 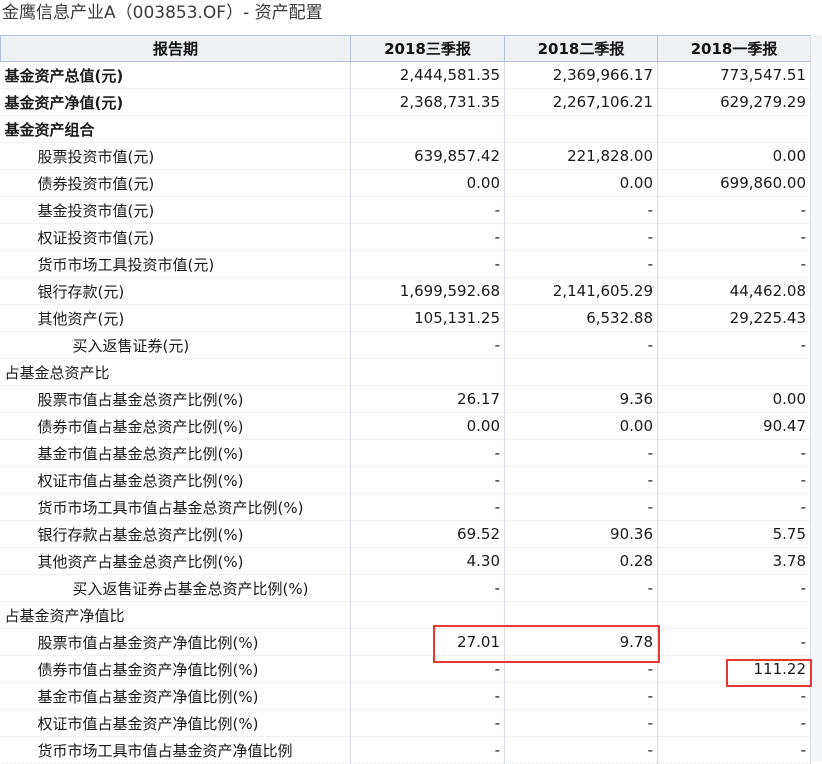 What do you see at coordinates (175, 48) in the screenshot?
I see `column-header-period: 报告期` at bounding box center [175, 48].